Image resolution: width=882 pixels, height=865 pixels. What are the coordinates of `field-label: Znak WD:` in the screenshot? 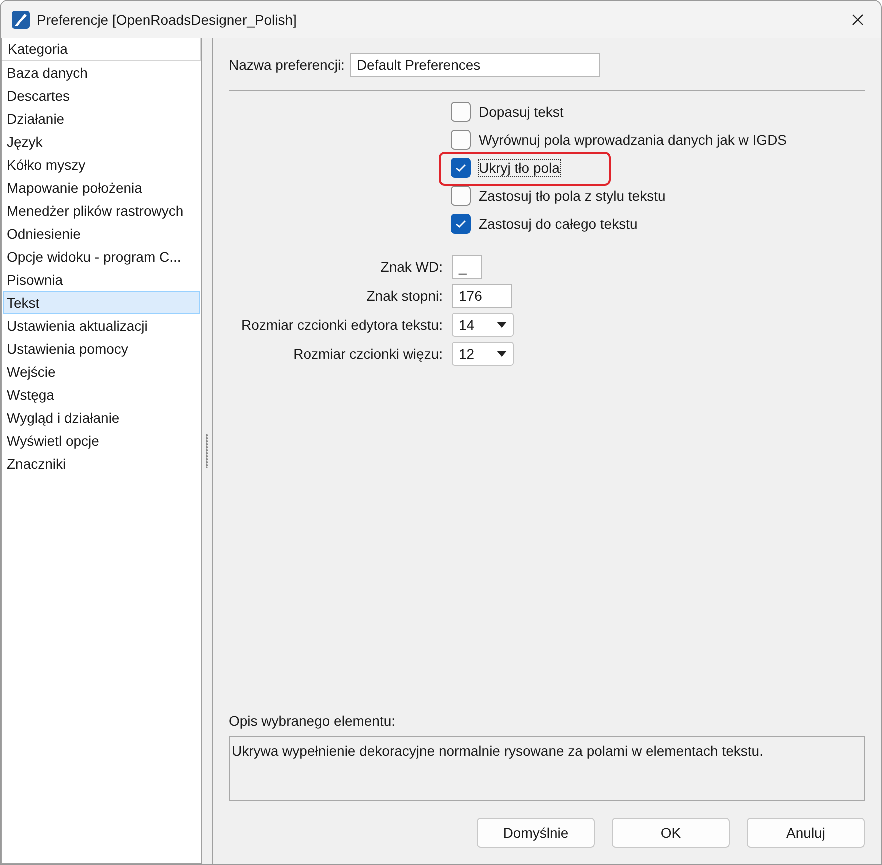 It's located at (411, 267).